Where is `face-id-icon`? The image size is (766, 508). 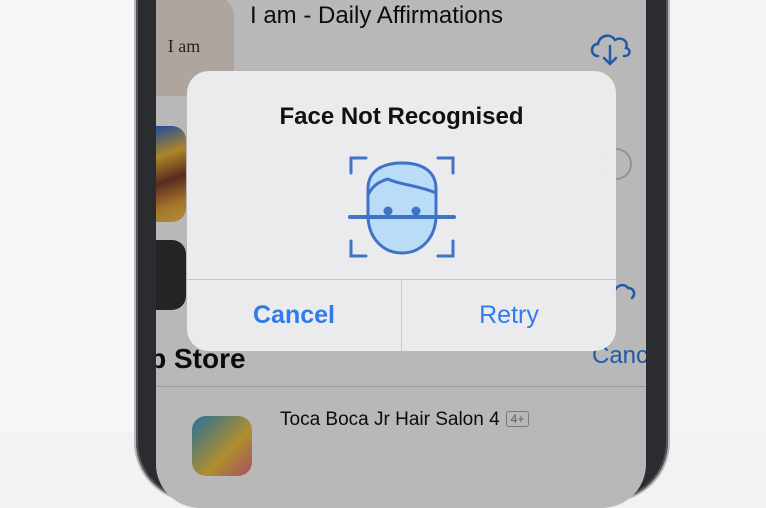 face-id-icon is located at coordinates (402, 207).